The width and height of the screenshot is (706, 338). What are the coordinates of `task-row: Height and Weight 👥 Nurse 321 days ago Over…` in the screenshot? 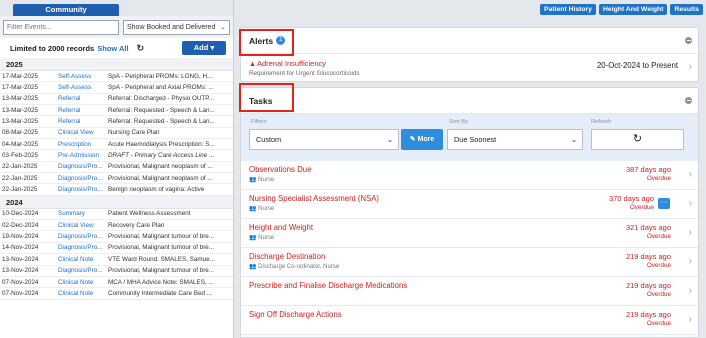 It's located at (469, 233).